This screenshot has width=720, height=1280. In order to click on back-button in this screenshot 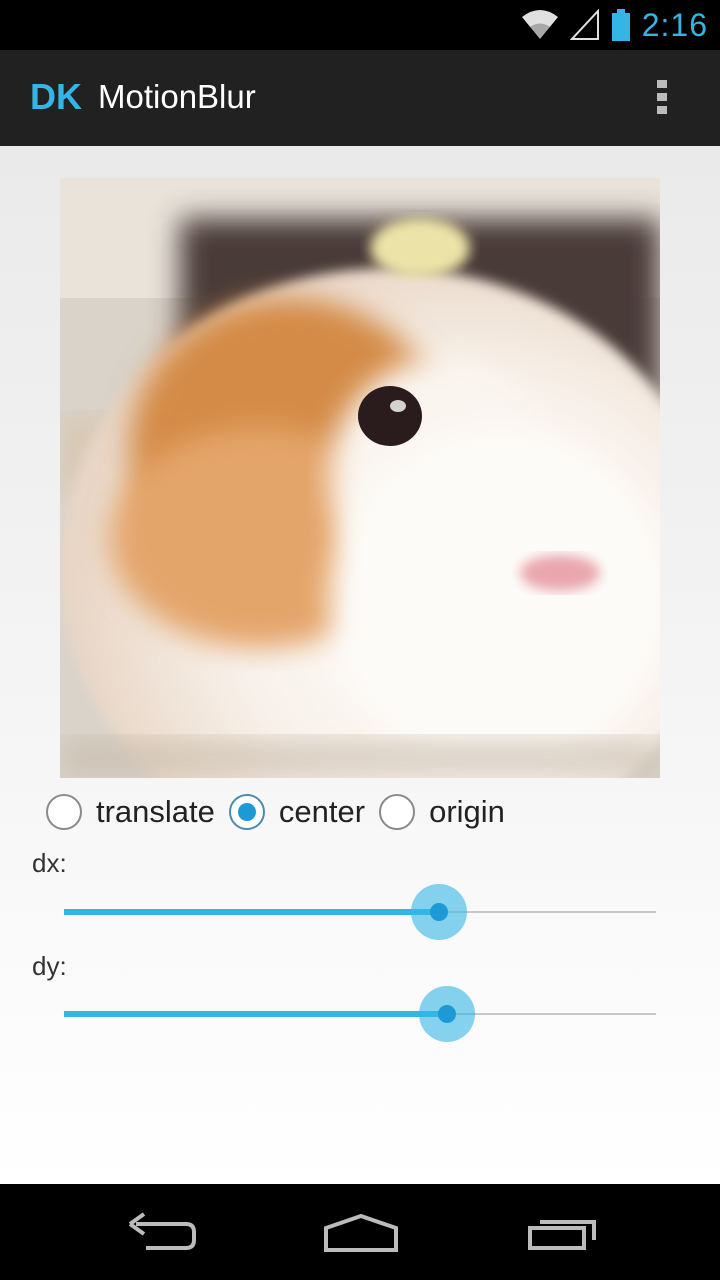, I will do `click(161, 1232)`.